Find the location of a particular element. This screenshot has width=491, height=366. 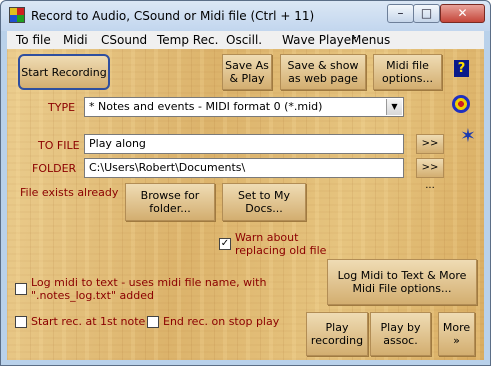

target-icon is located at coordinates (461, 104).